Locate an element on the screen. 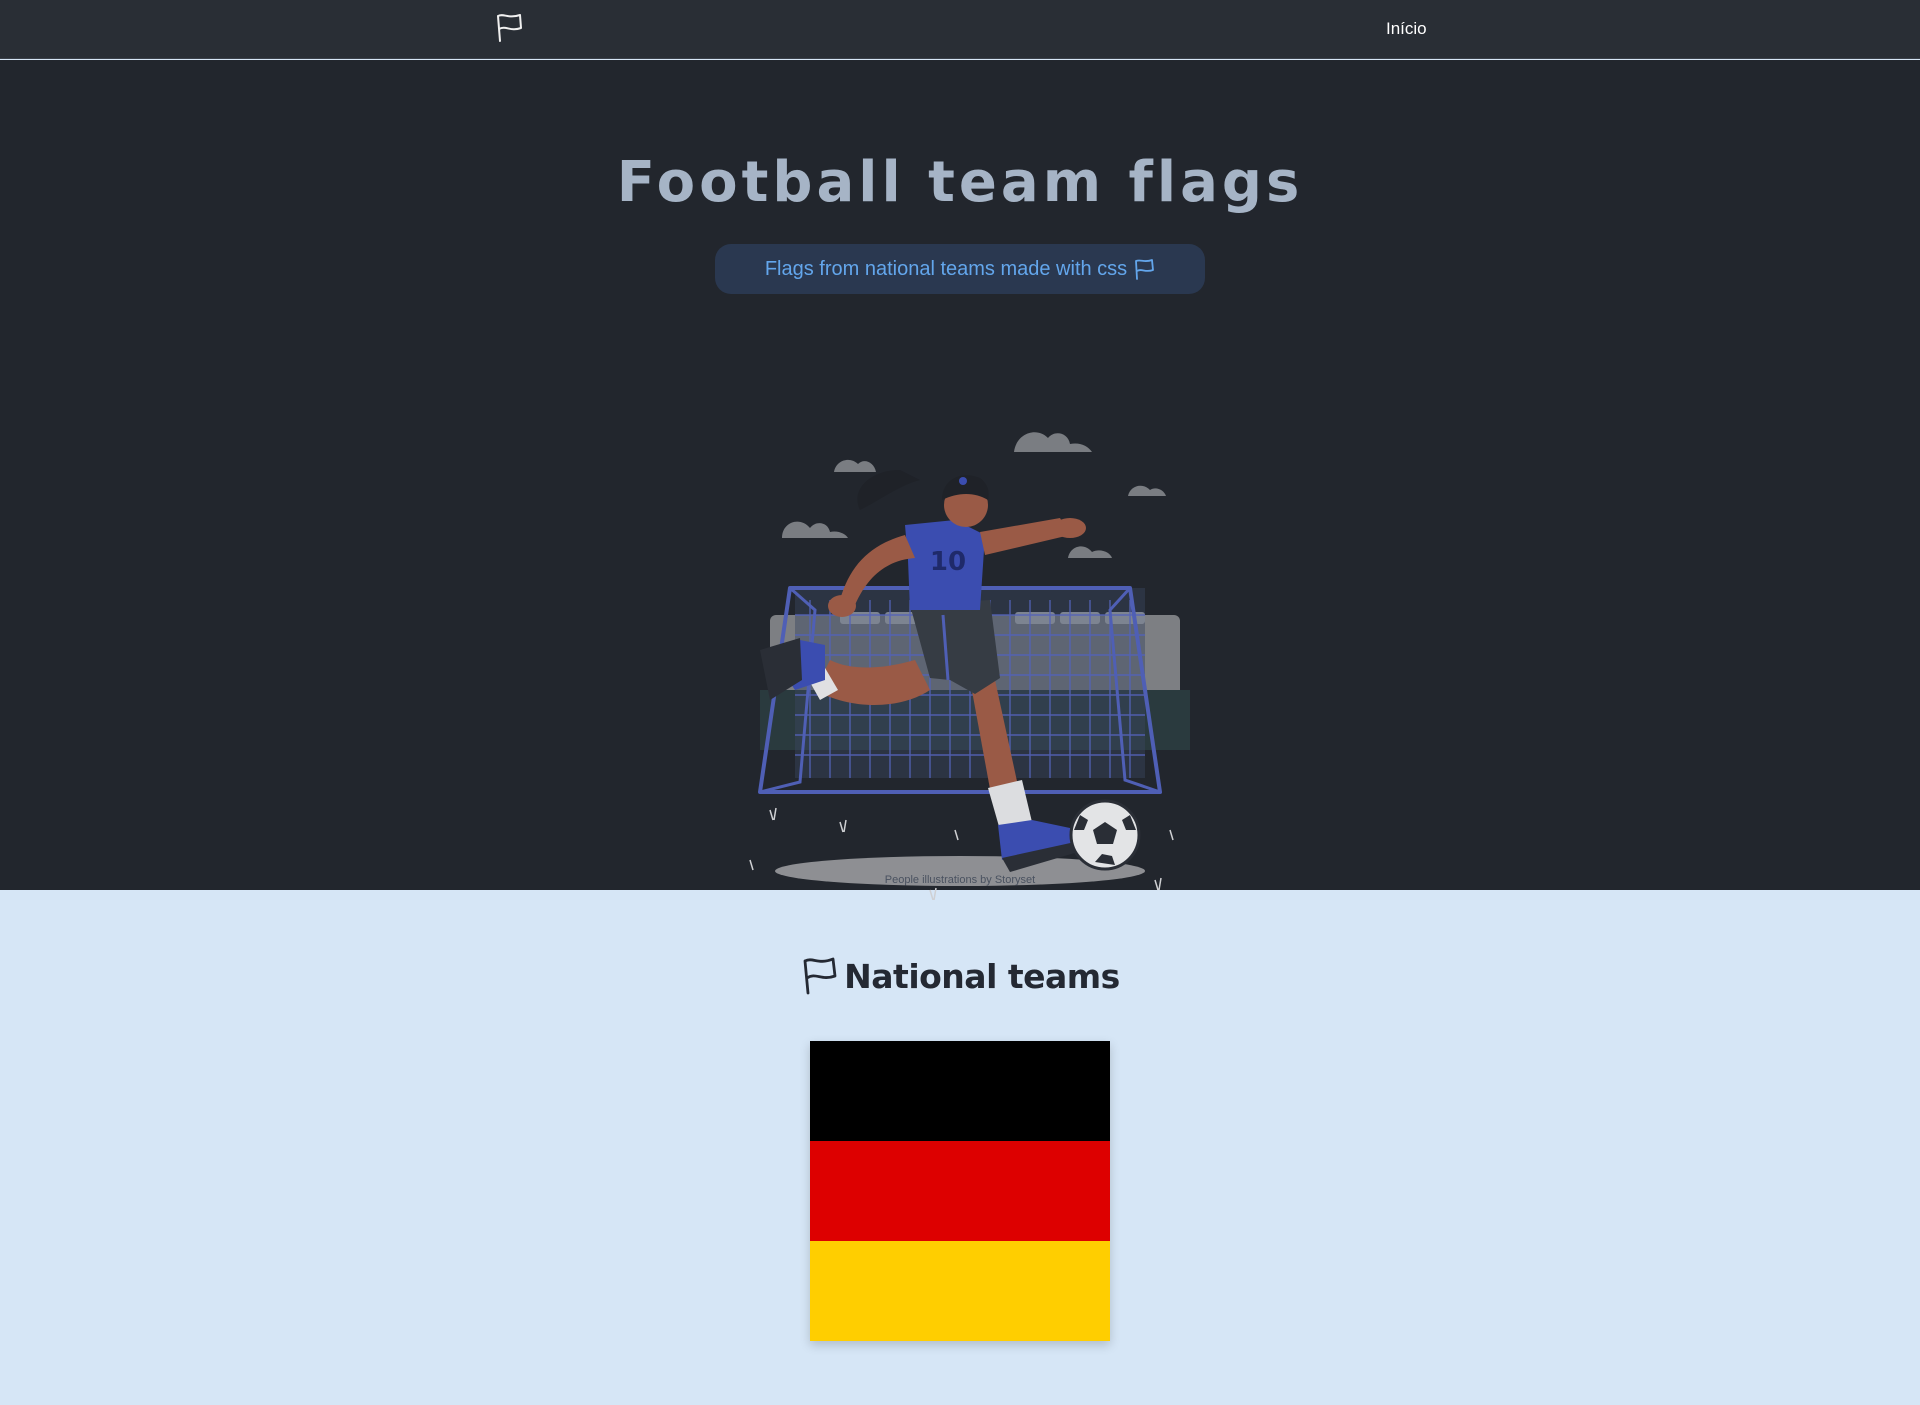  home-logo-link is located at coordinates (509, 27).